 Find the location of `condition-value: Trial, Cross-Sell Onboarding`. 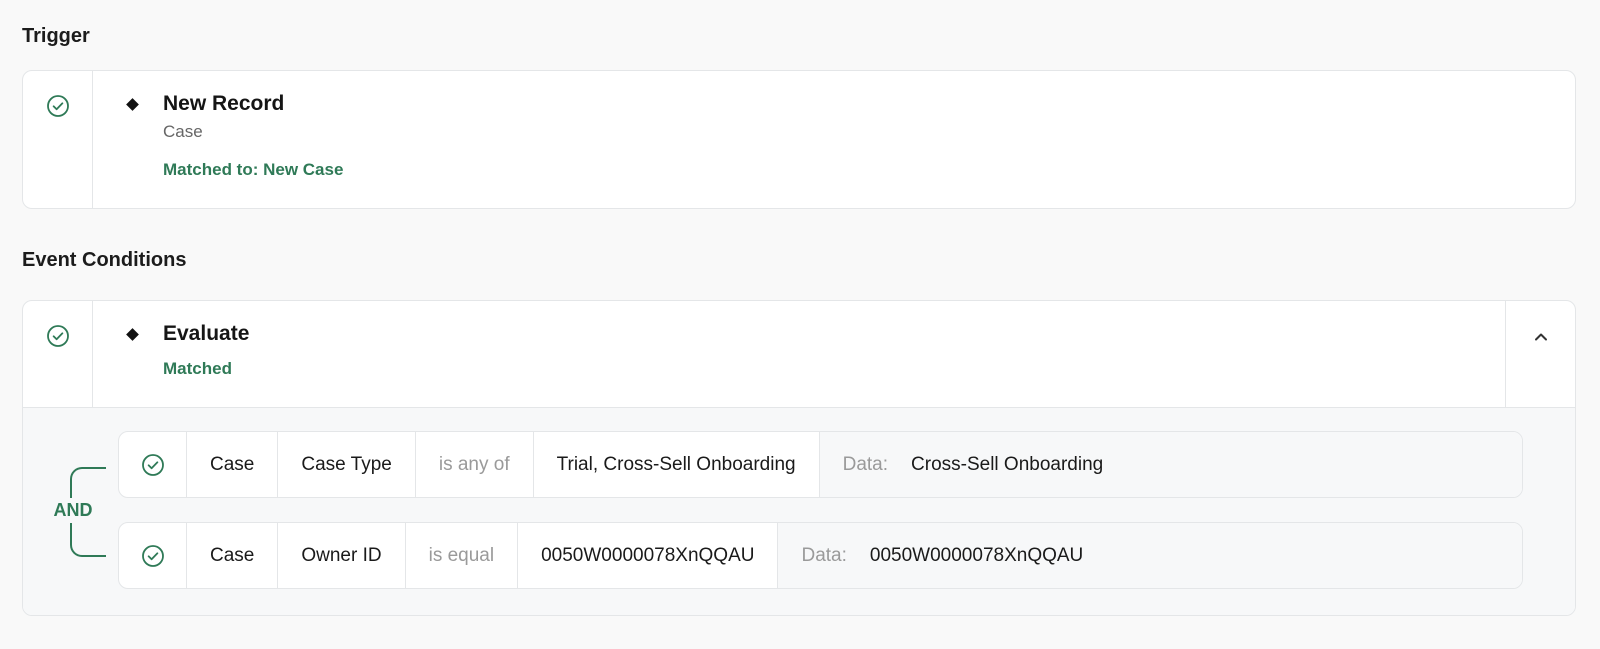

condition-value: Trial, Cross-Sell Onboarding is located at coordinates (677, 464).